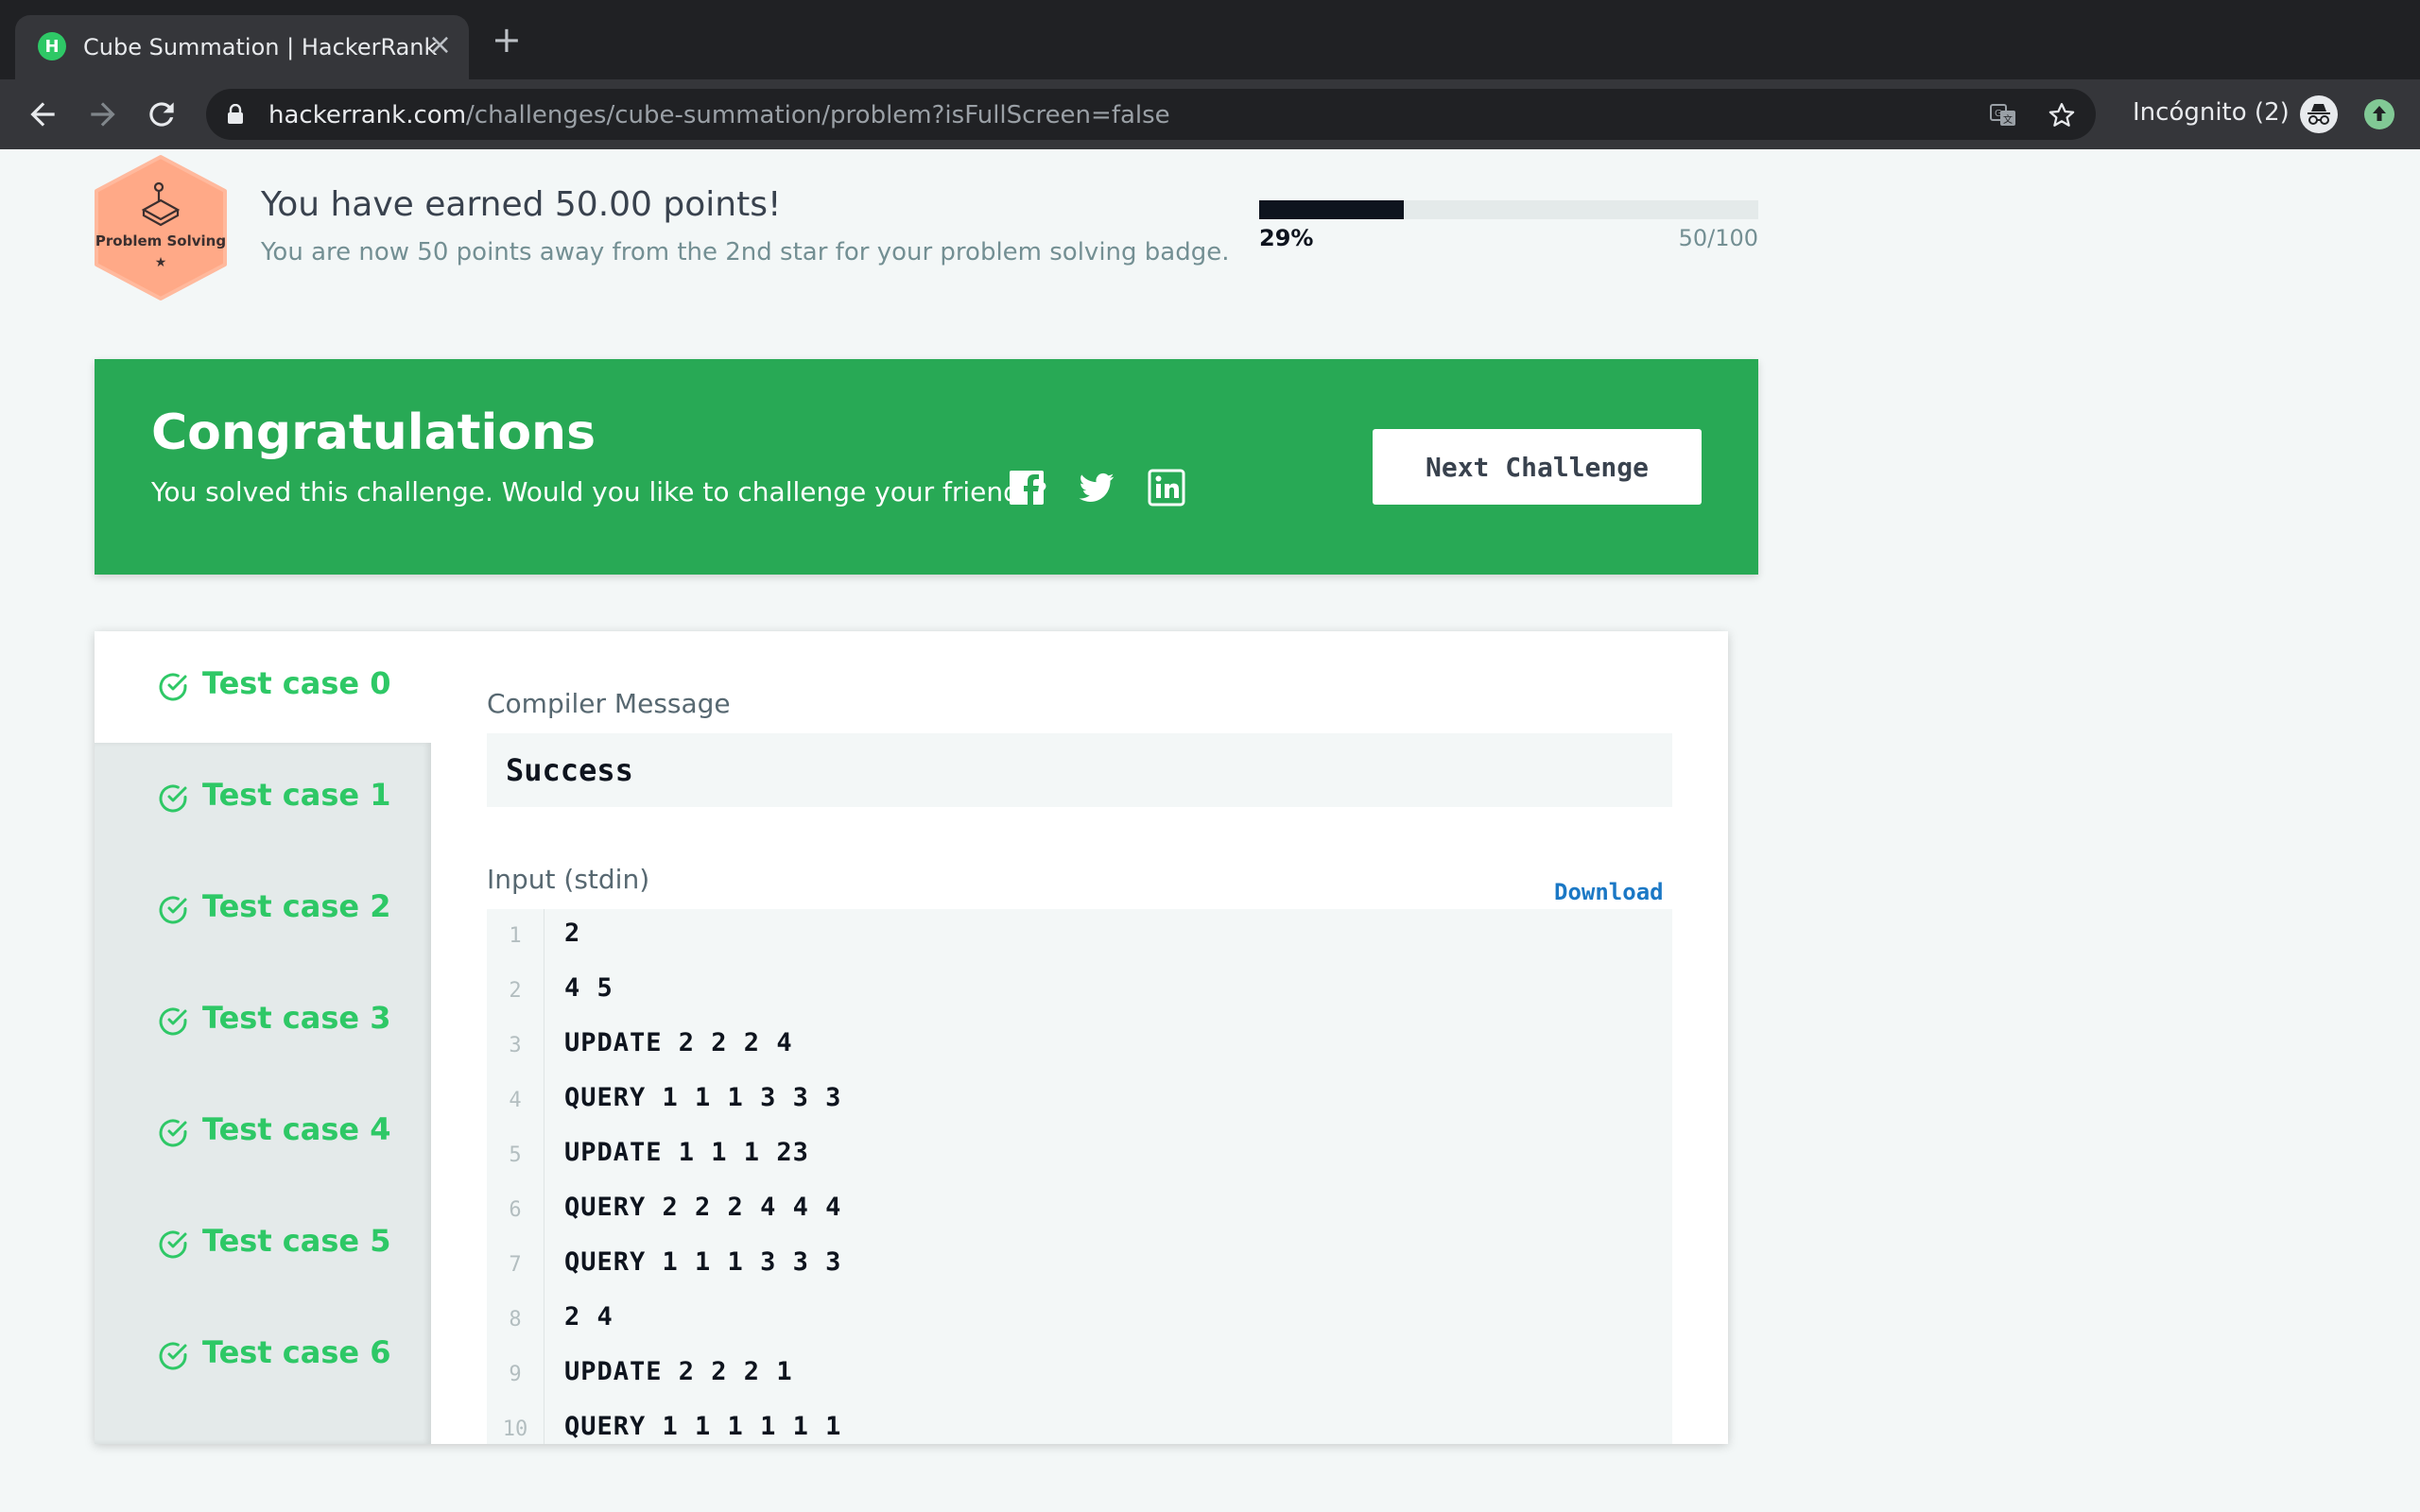 The image size is (2420, 1512). What do you see at coordinates (296, 683) in the screenshot?
I see `test-case-label: Test case 0` at bounding box center [296, 683].